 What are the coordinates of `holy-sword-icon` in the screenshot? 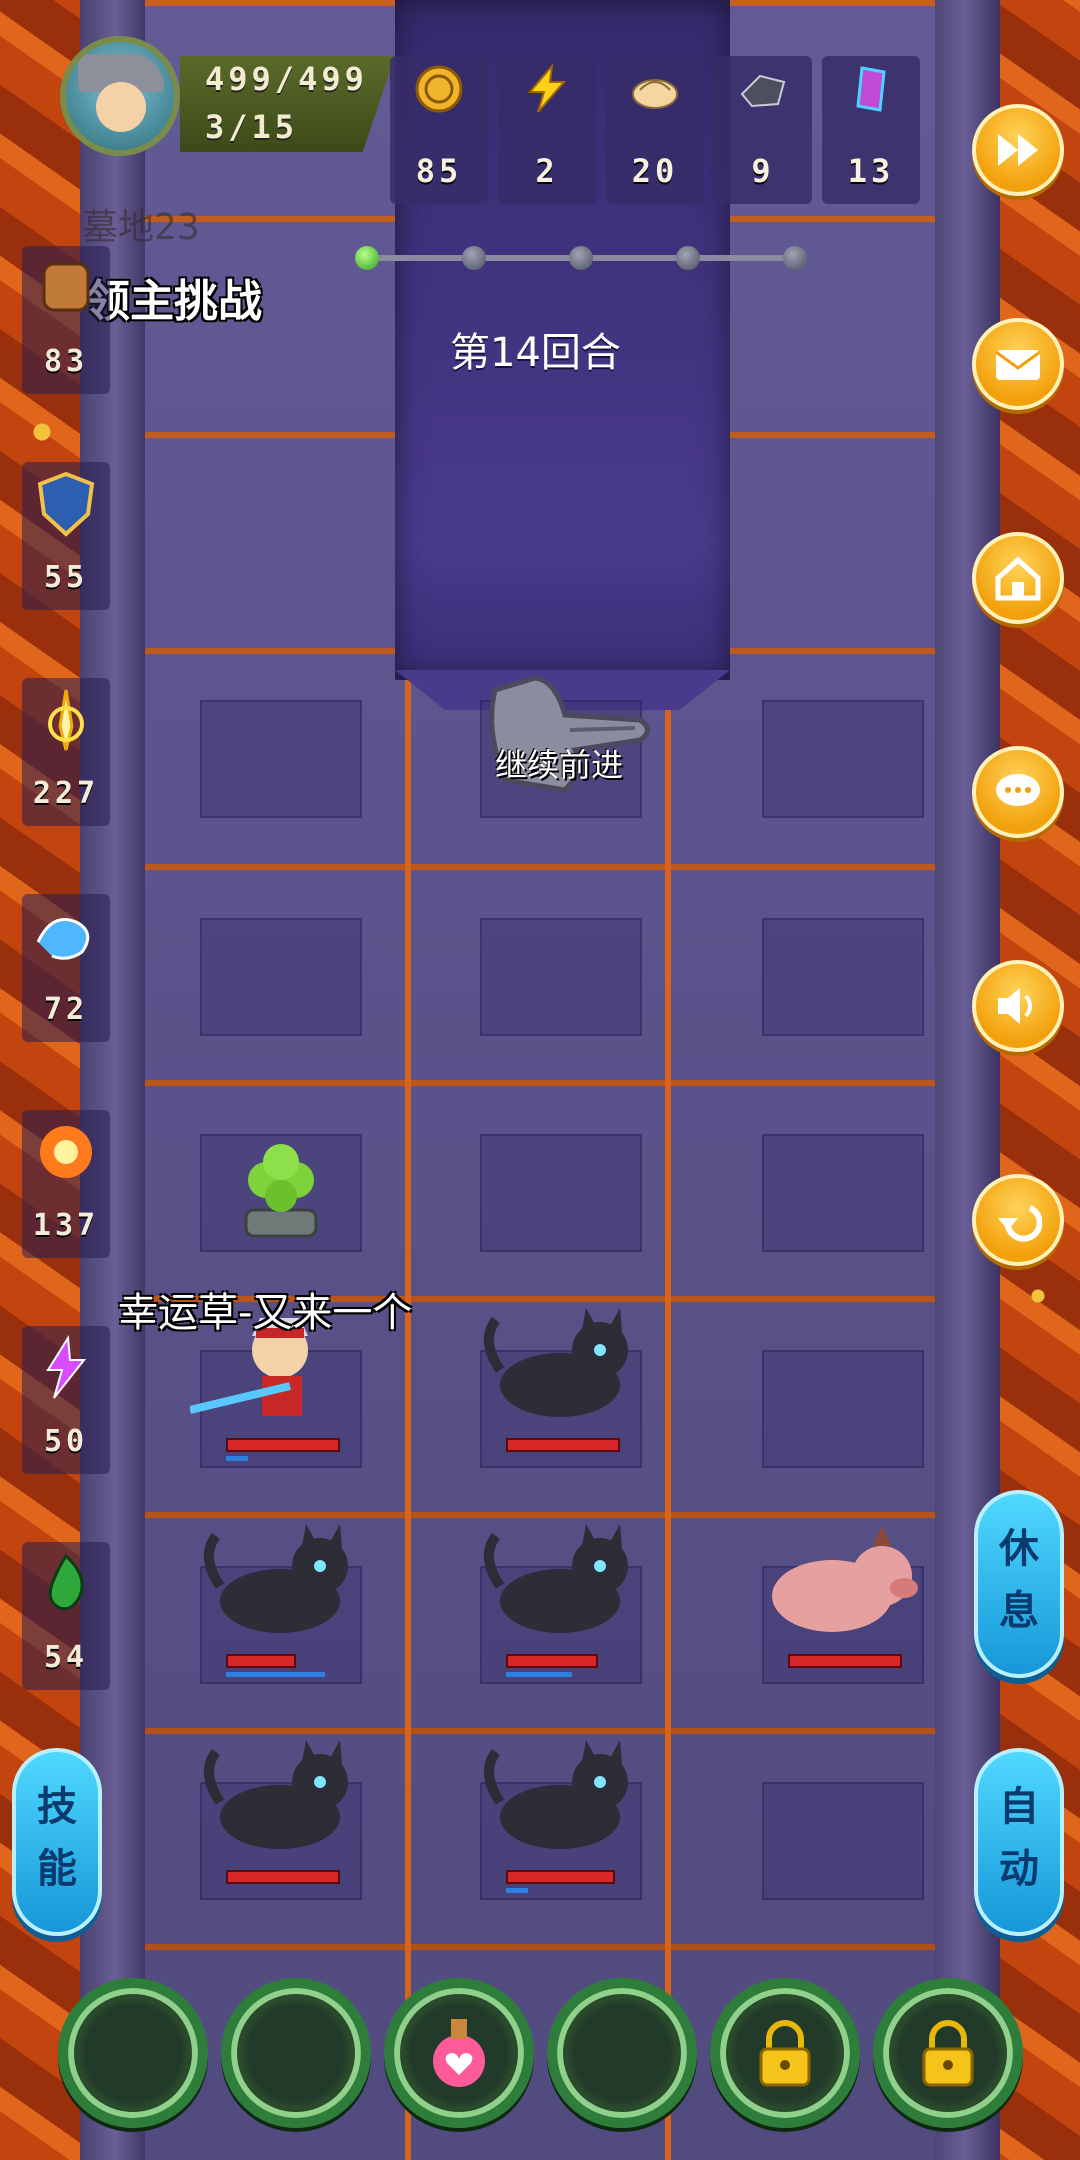 It's located at (66, 720).